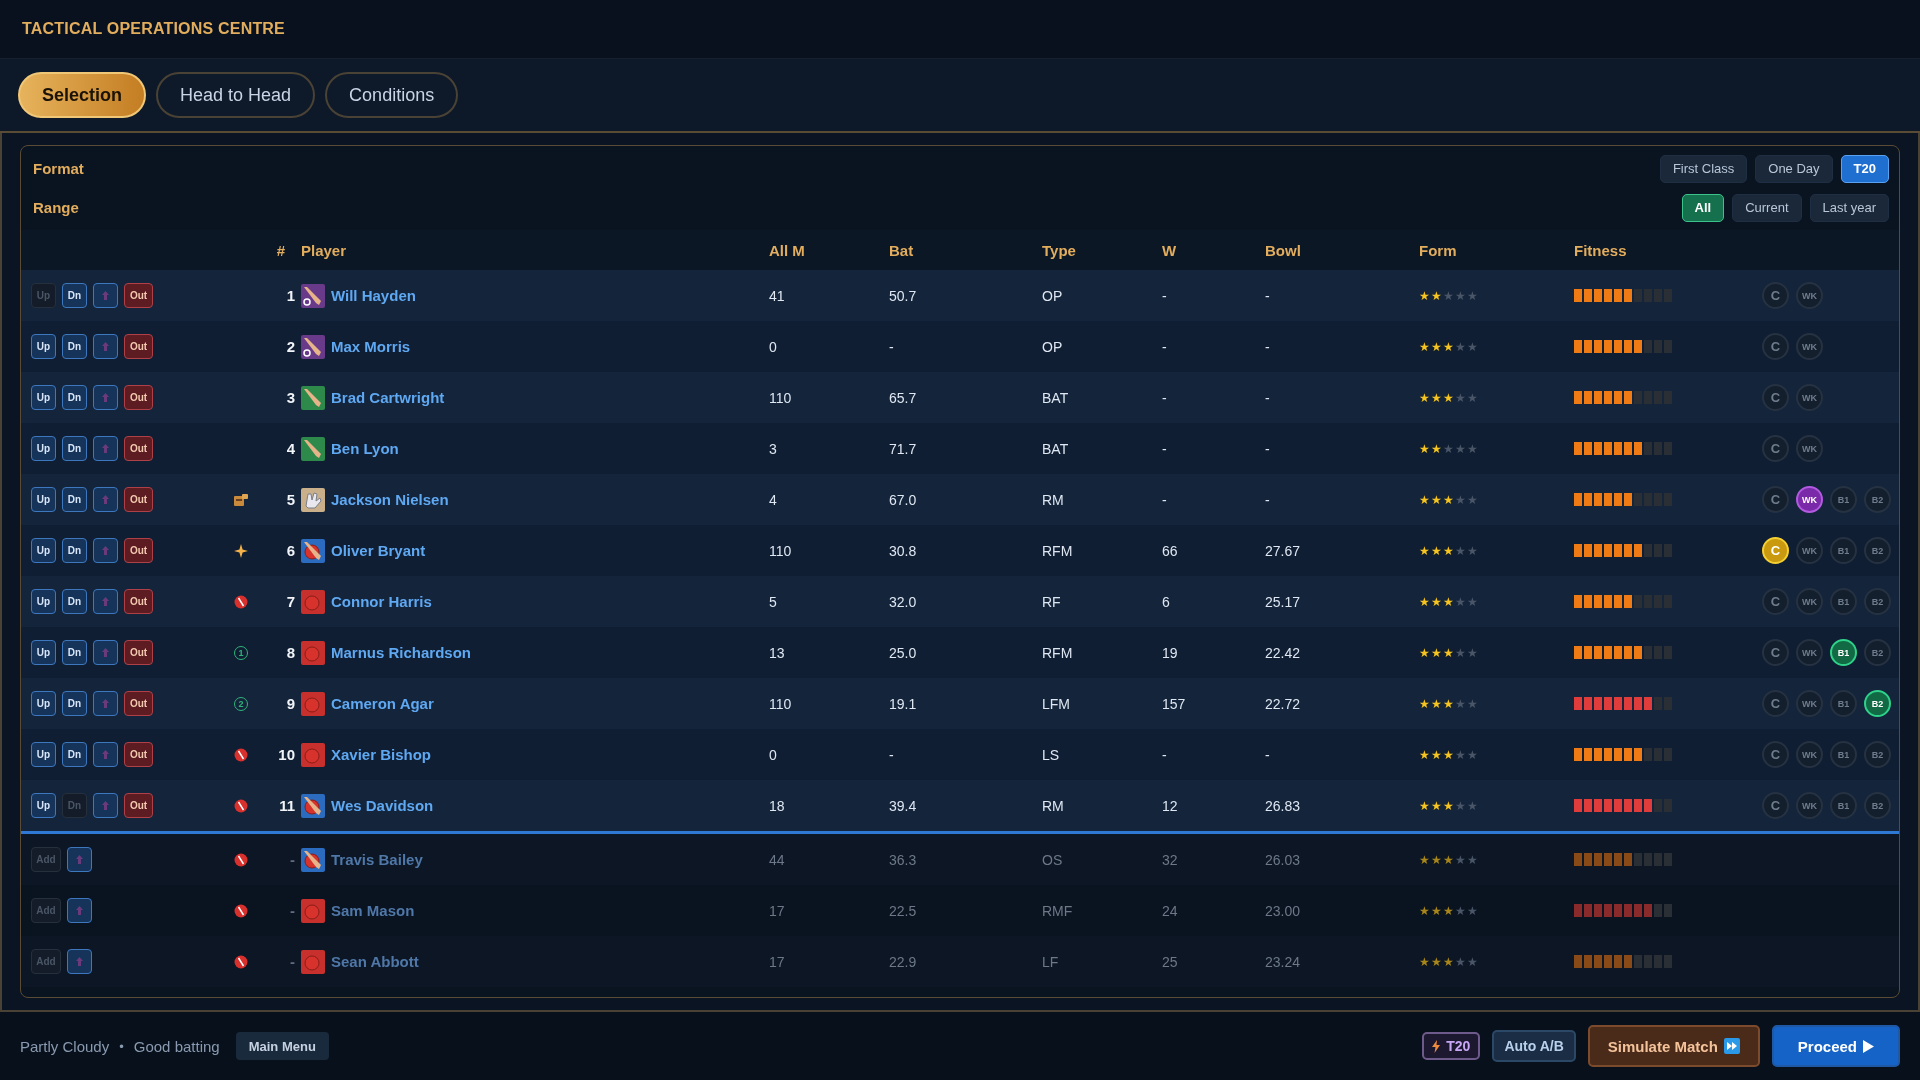  Describe the element at coordinates (365, 448) in the screenshot. I see `player-name: Ben Lyon` at that location.